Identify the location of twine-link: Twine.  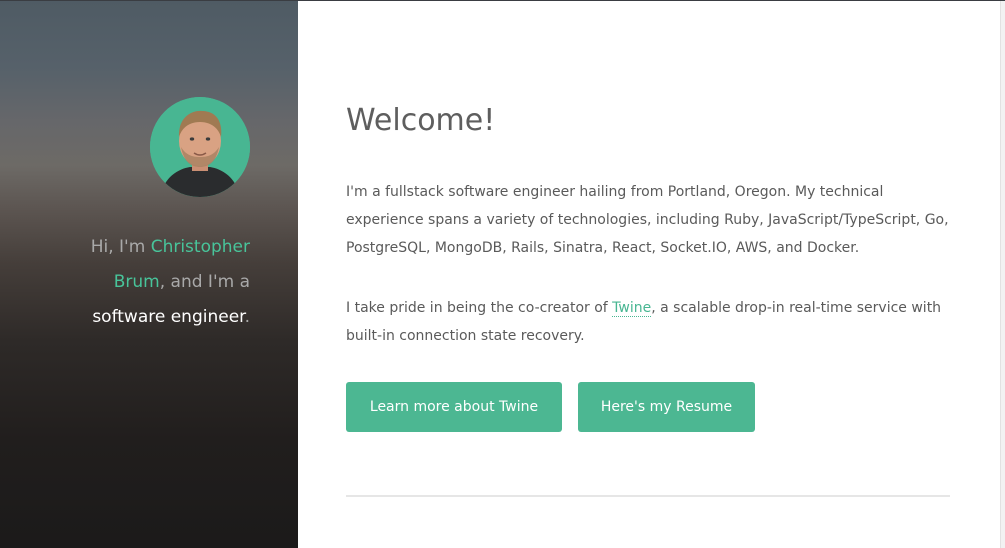
(632, 308).